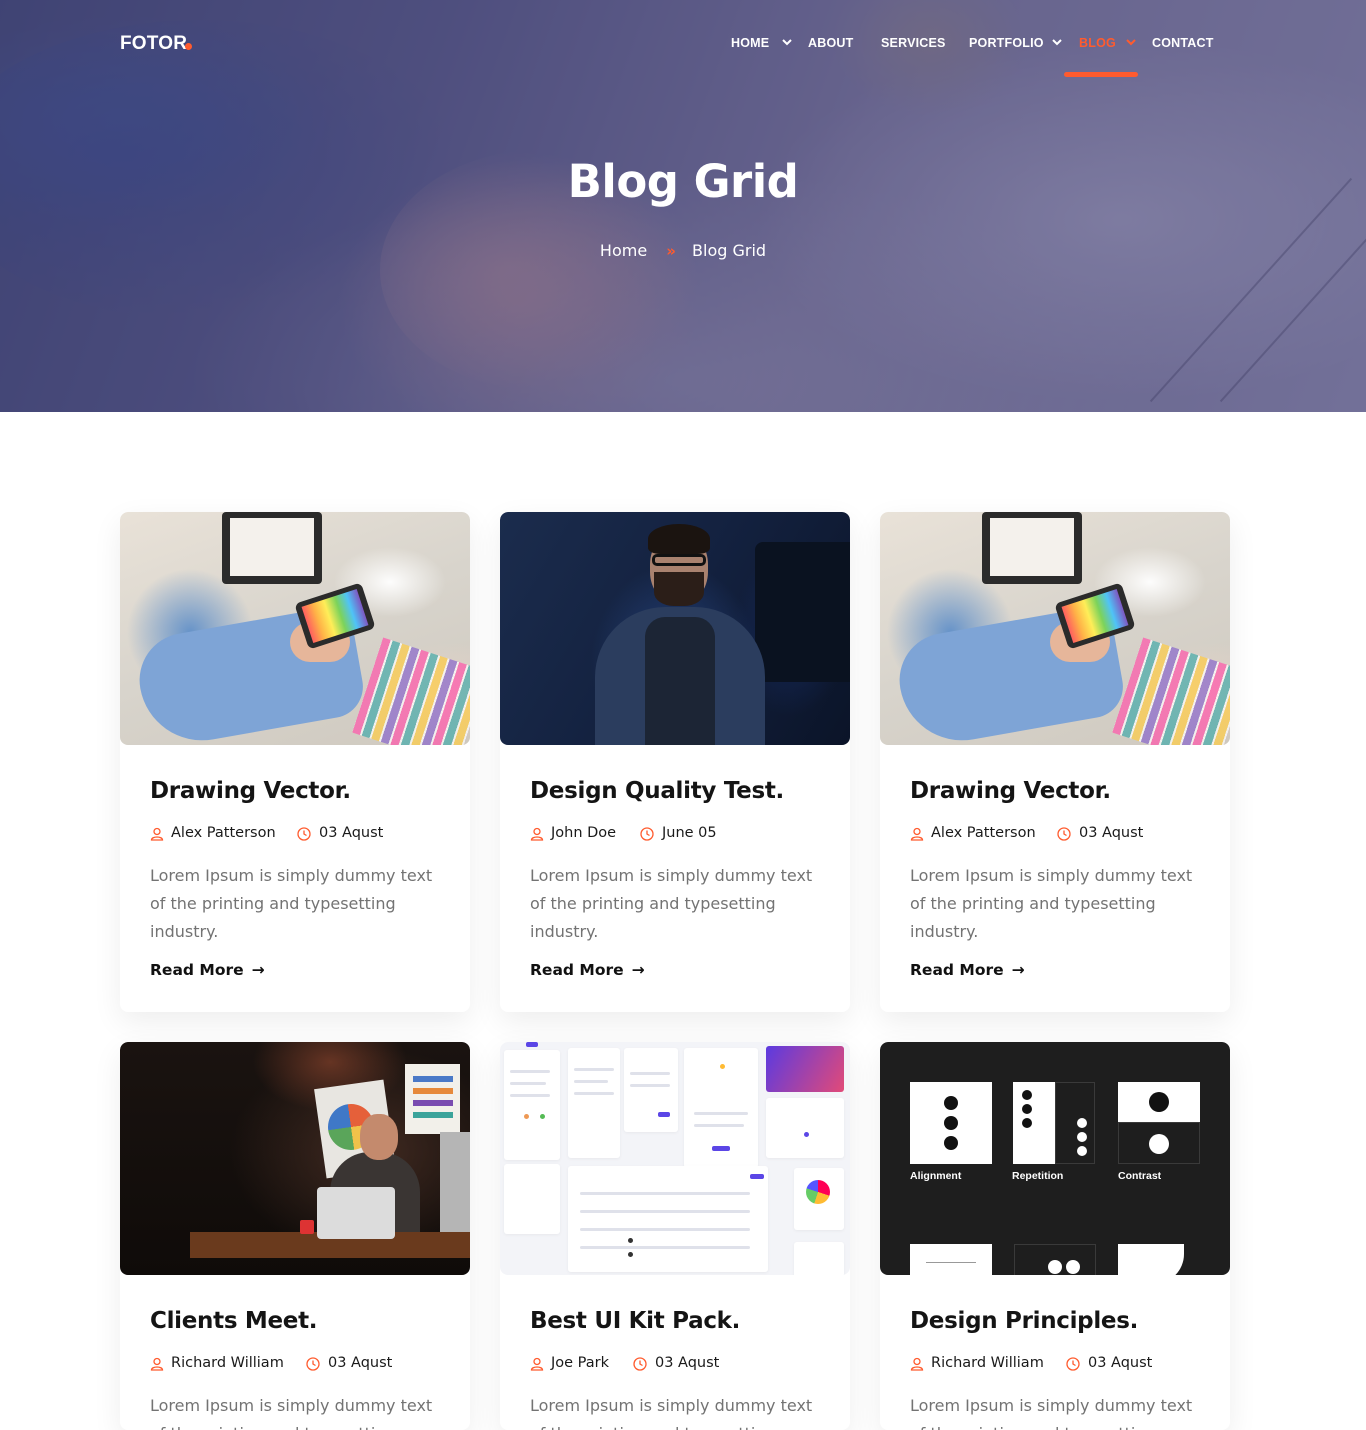 This screenshot has width=1366, height=1430. What do you see at coordinates (750, 43) in the screenshot?
I see `nav-item-home: HOME` at bounding box center [750, 43].